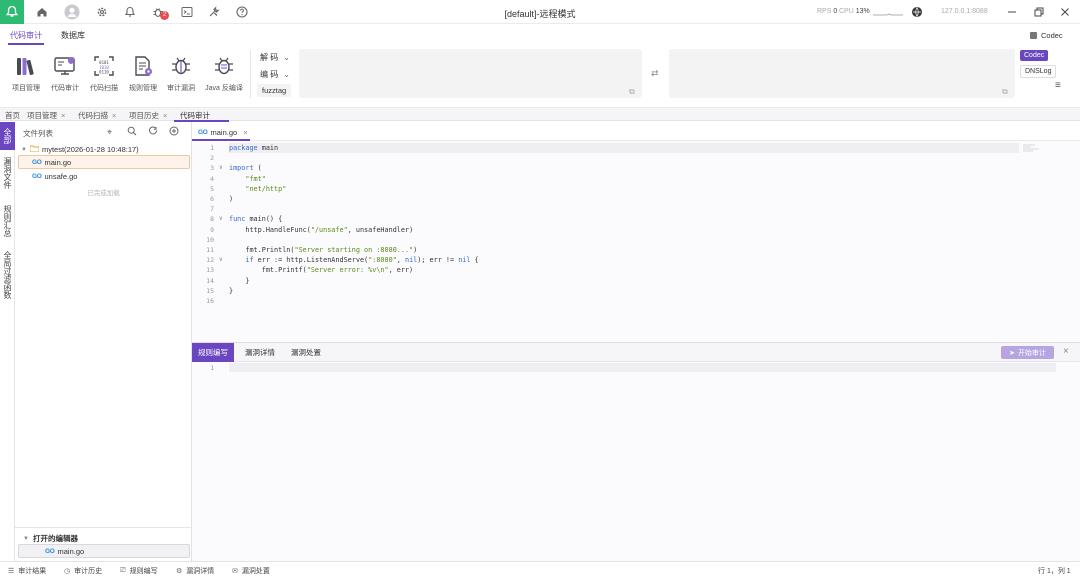  Describe the element at coordinates (153, 132) in the screenshot. I see `refresh-icon` at that location.